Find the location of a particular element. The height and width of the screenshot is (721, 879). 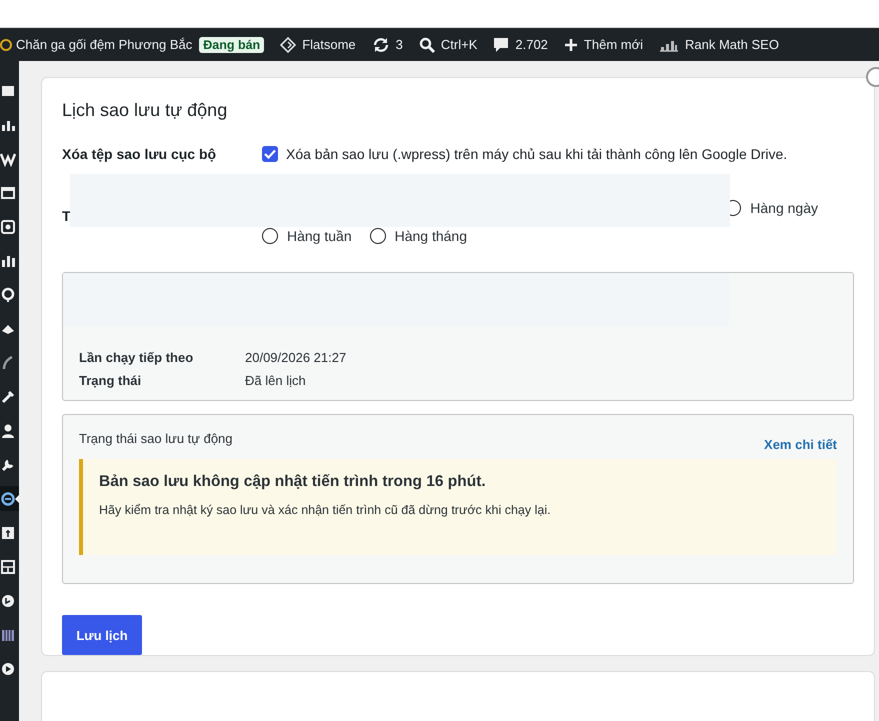

checkbox-label: Xóa bản sao lưu (.wpress) trên máy chủ sau khi tải thành công lên Google Drive. is located at coordinates (537, 154).